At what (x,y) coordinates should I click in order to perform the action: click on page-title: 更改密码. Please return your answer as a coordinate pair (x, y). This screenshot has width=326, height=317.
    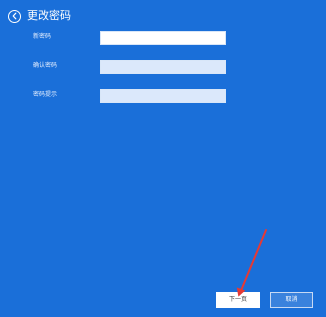
    Looking at the image, I should click on (49, 15).